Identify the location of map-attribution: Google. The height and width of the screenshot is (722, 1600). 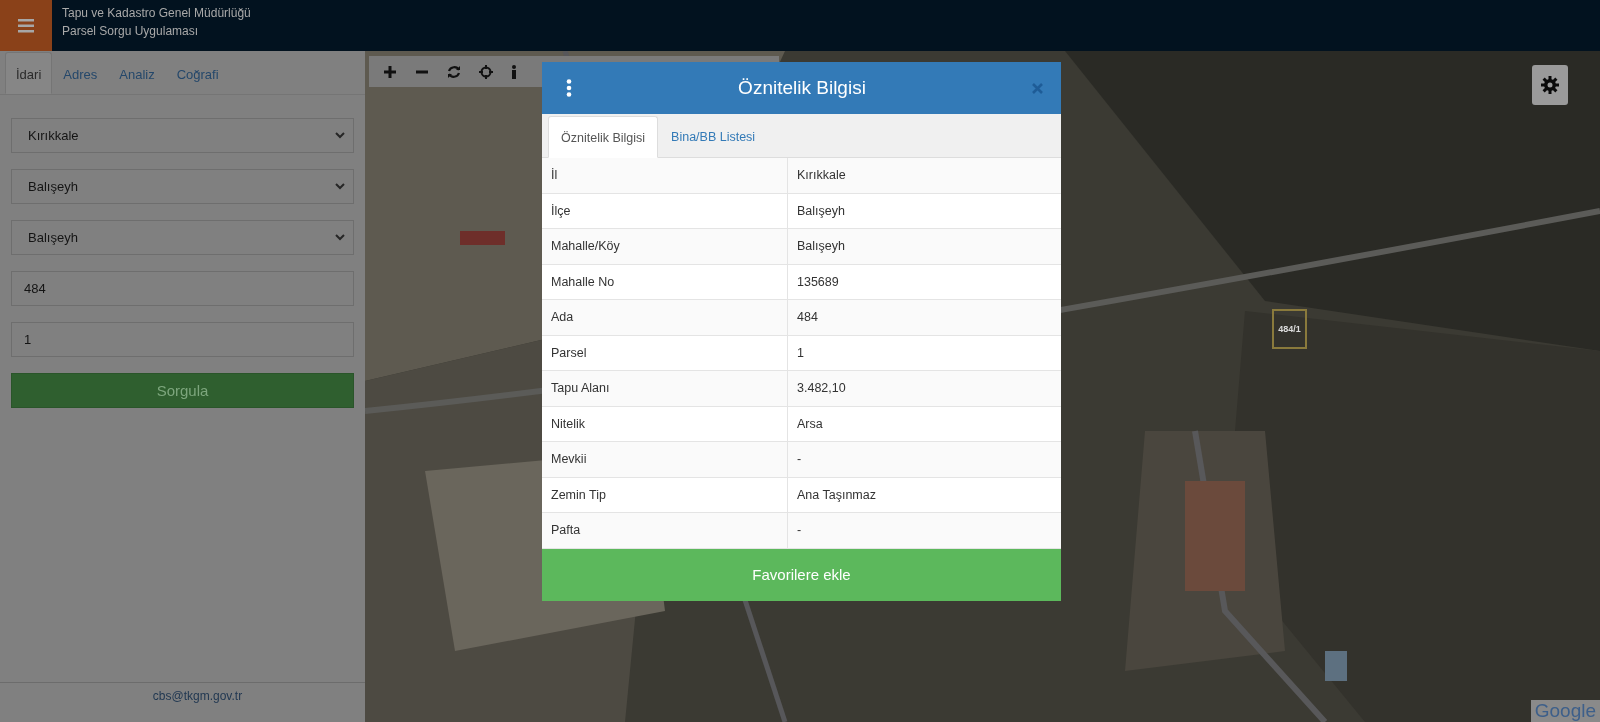
(1565, 711).